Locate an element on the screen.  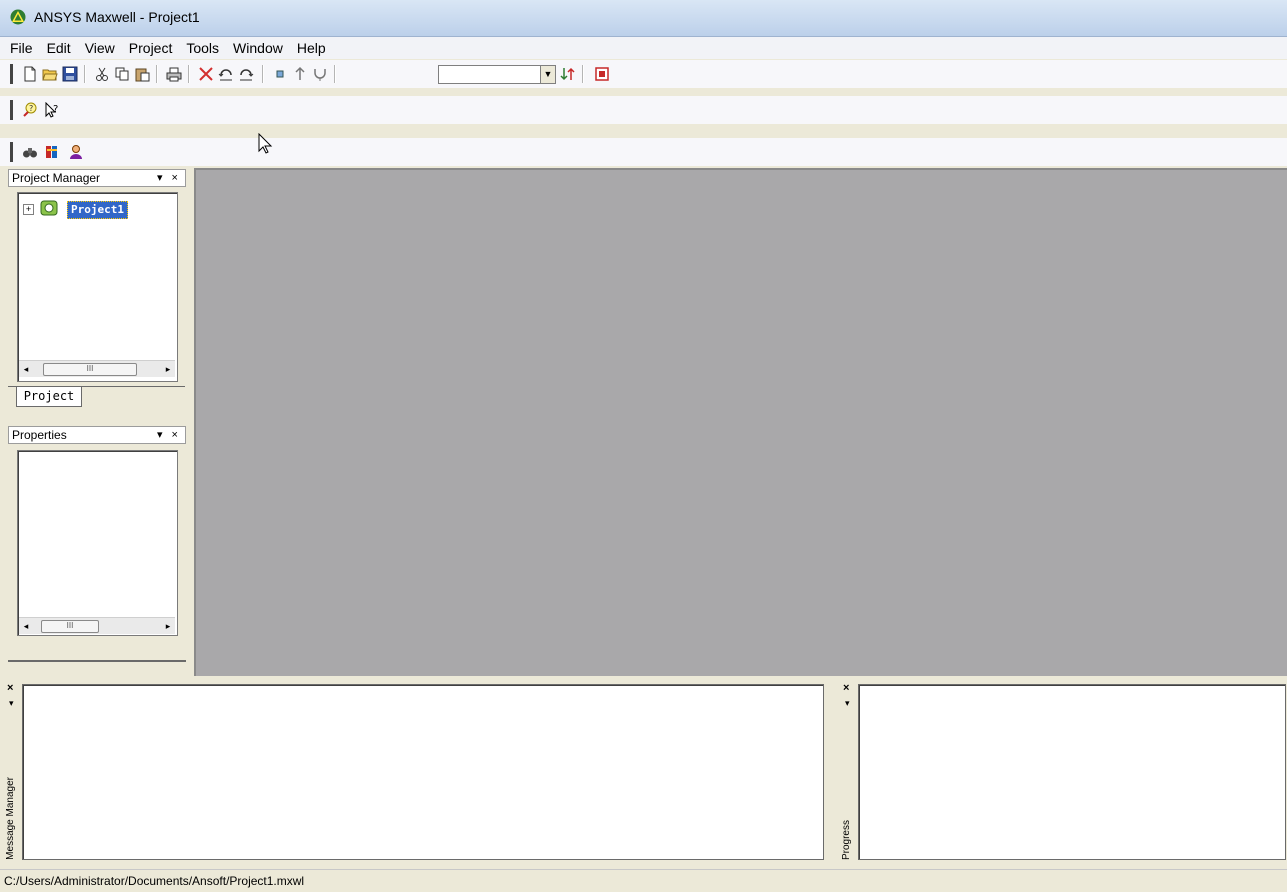
undo-icon is located at coordinates (226, 74).